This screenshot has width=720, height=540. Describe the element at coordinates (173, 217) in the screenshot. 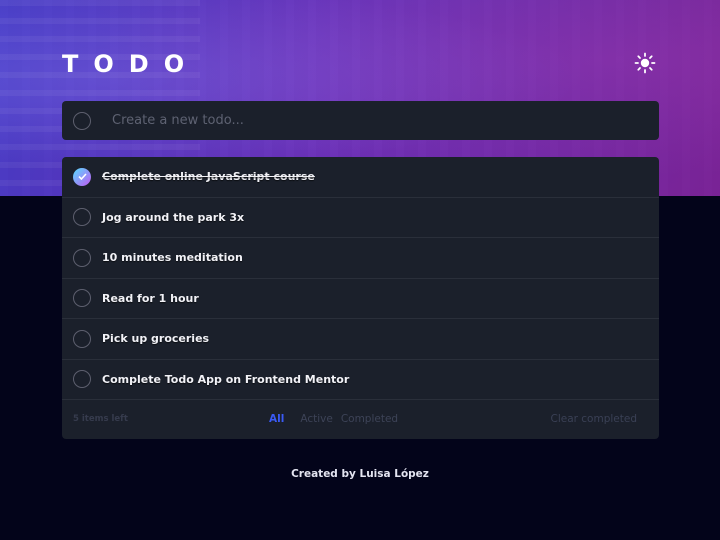

I see `todo-label: Jog around the park 3x` at that location.